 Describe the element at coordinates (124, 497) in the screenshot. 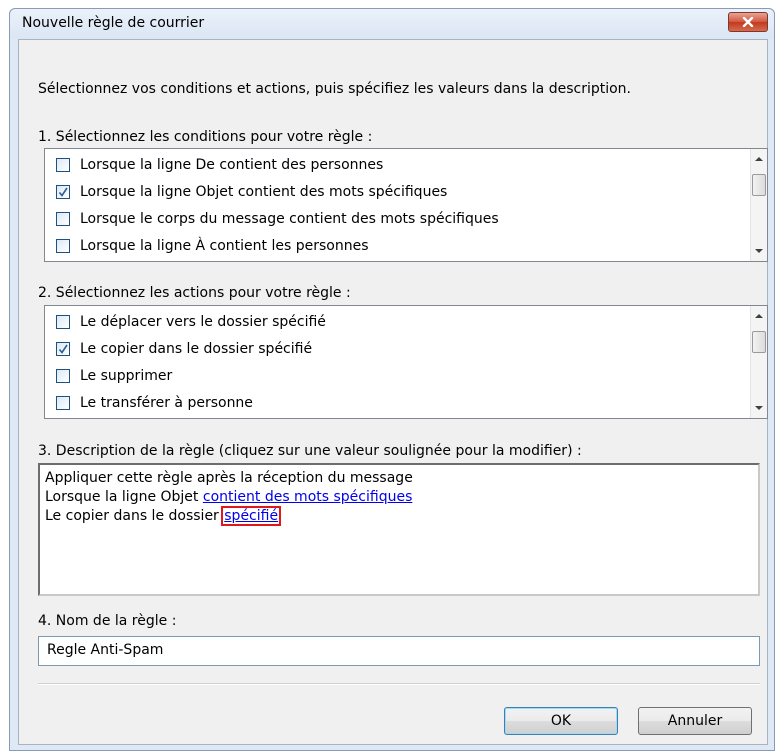

I see `description-text: Lorsque la ligne Objet` at that location.